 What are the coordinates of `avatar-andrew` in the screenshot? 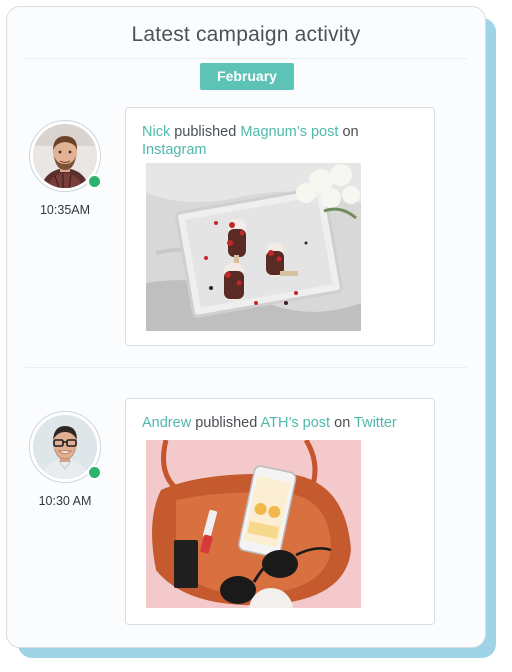 It's located at (65, 447).